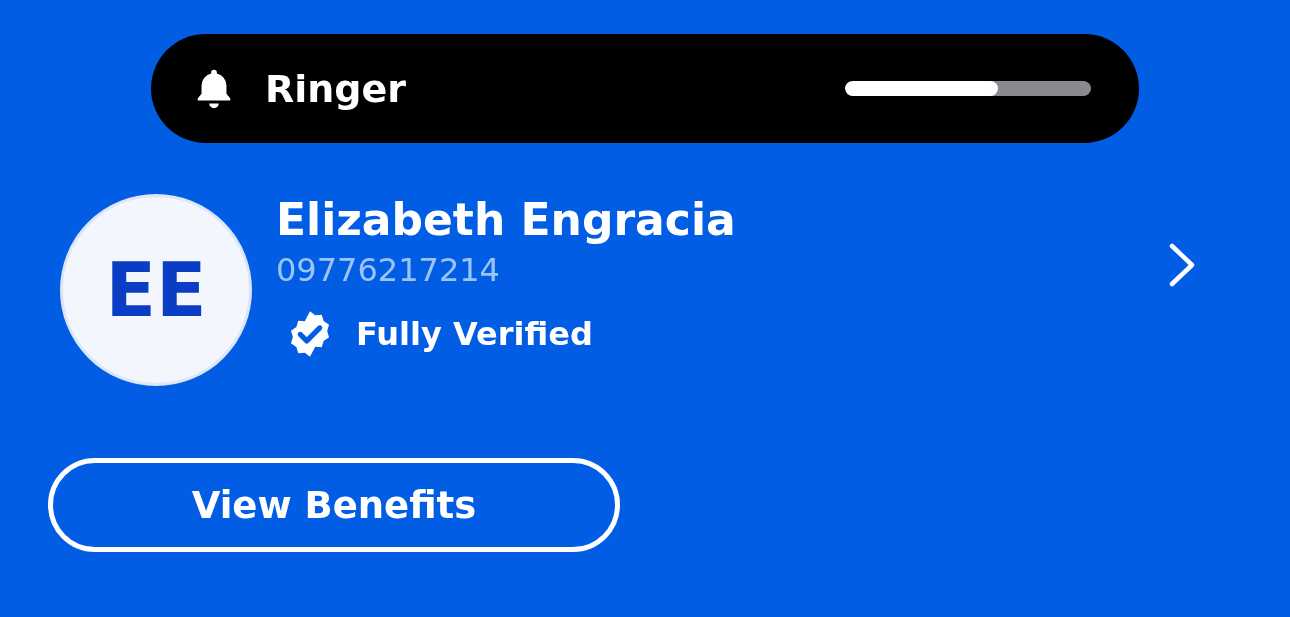 This screenshot has height=617, width=1290. Describe the element at coordinates (336, 88) in the screenshot. I see `ringer-label: Ringer` at that location.